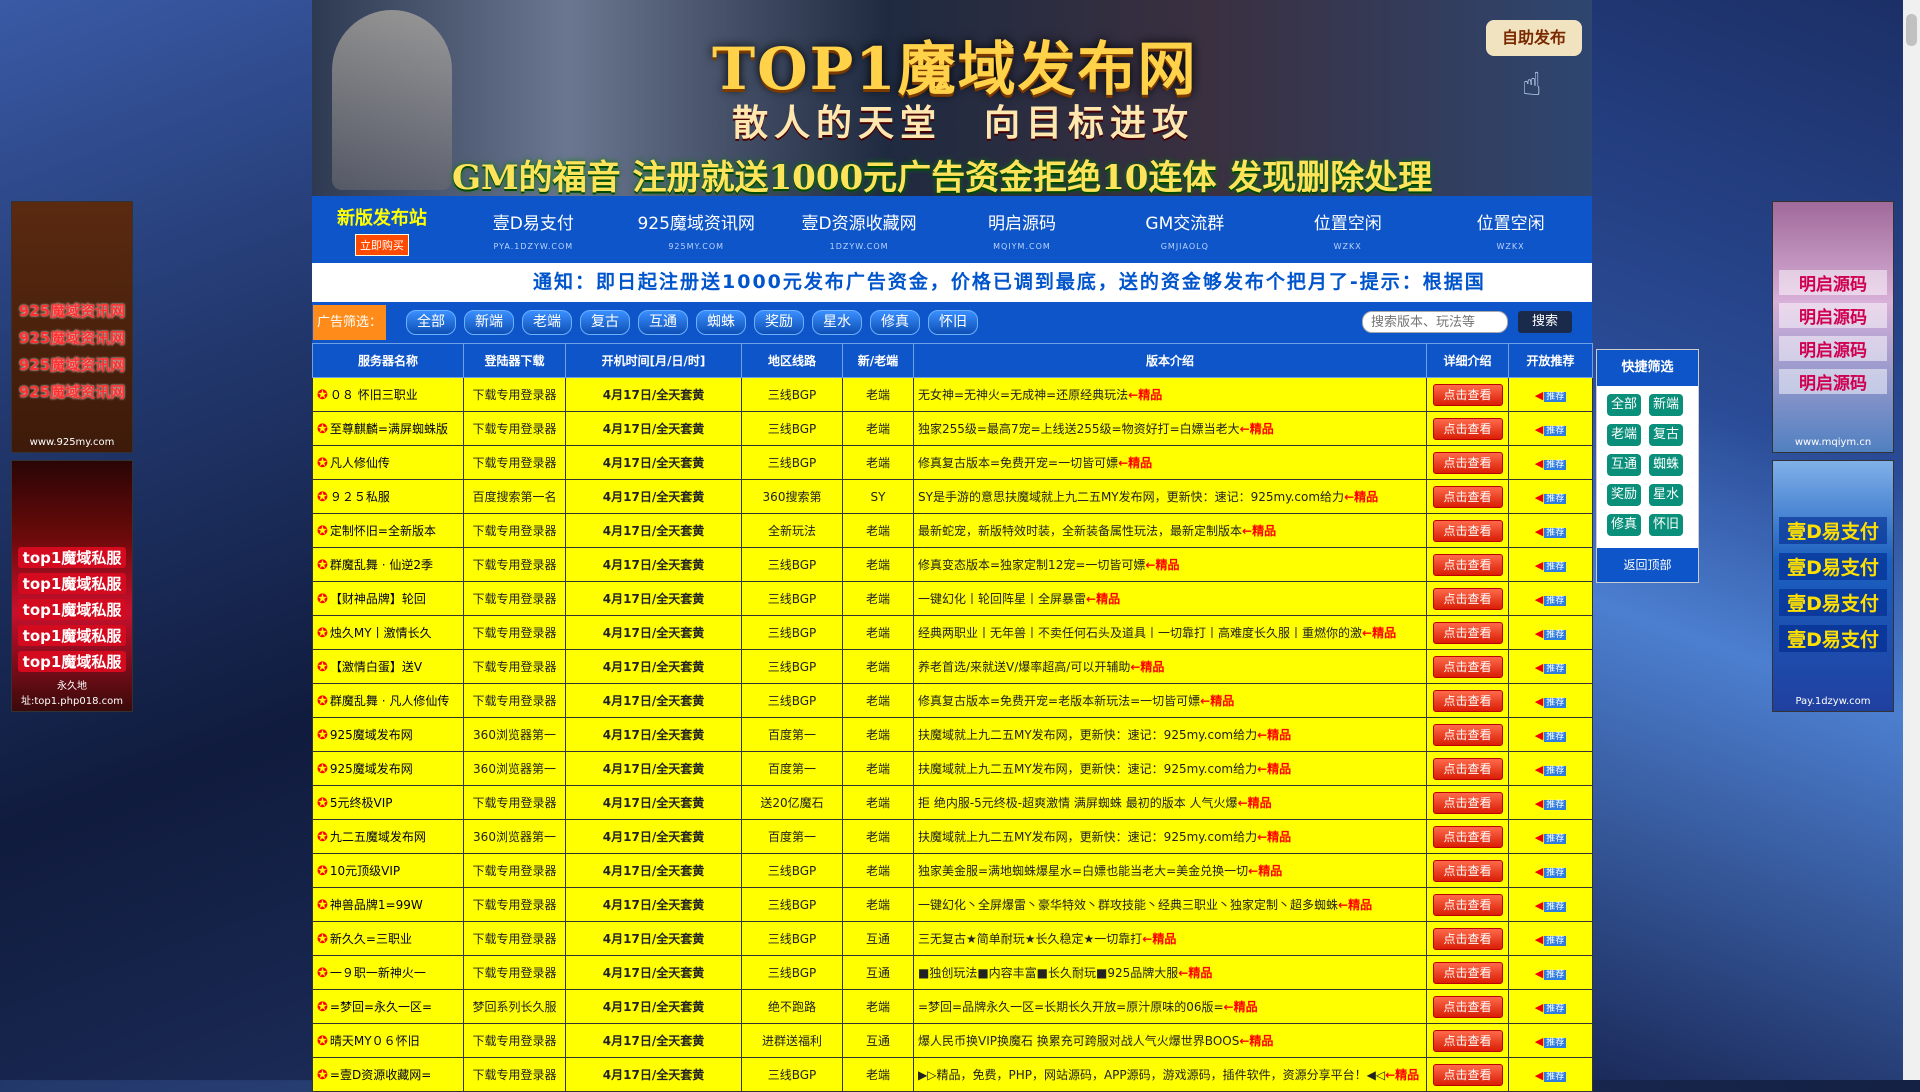 This screenshot has height=1092, width=1920. I want to click on quick-filter-starwater: 星水, so click(1666, 495).